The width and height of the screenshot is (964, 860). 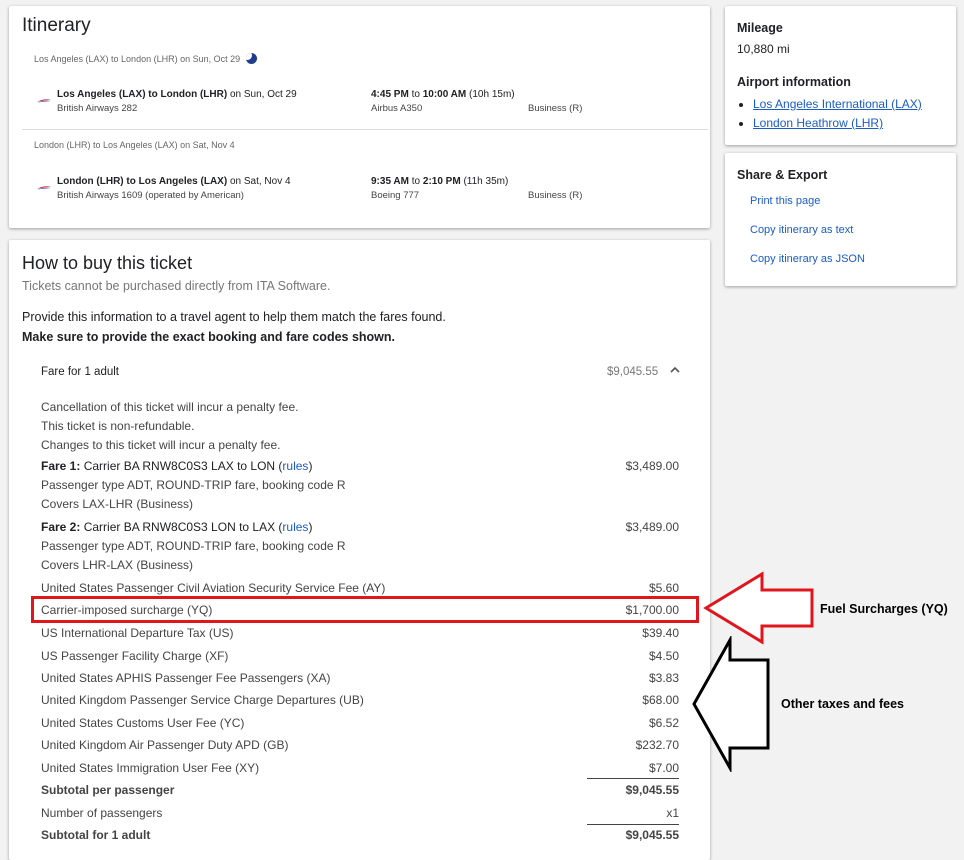 I want to click on segment-1-cabin: Business (R), so click(x=555, y=108).